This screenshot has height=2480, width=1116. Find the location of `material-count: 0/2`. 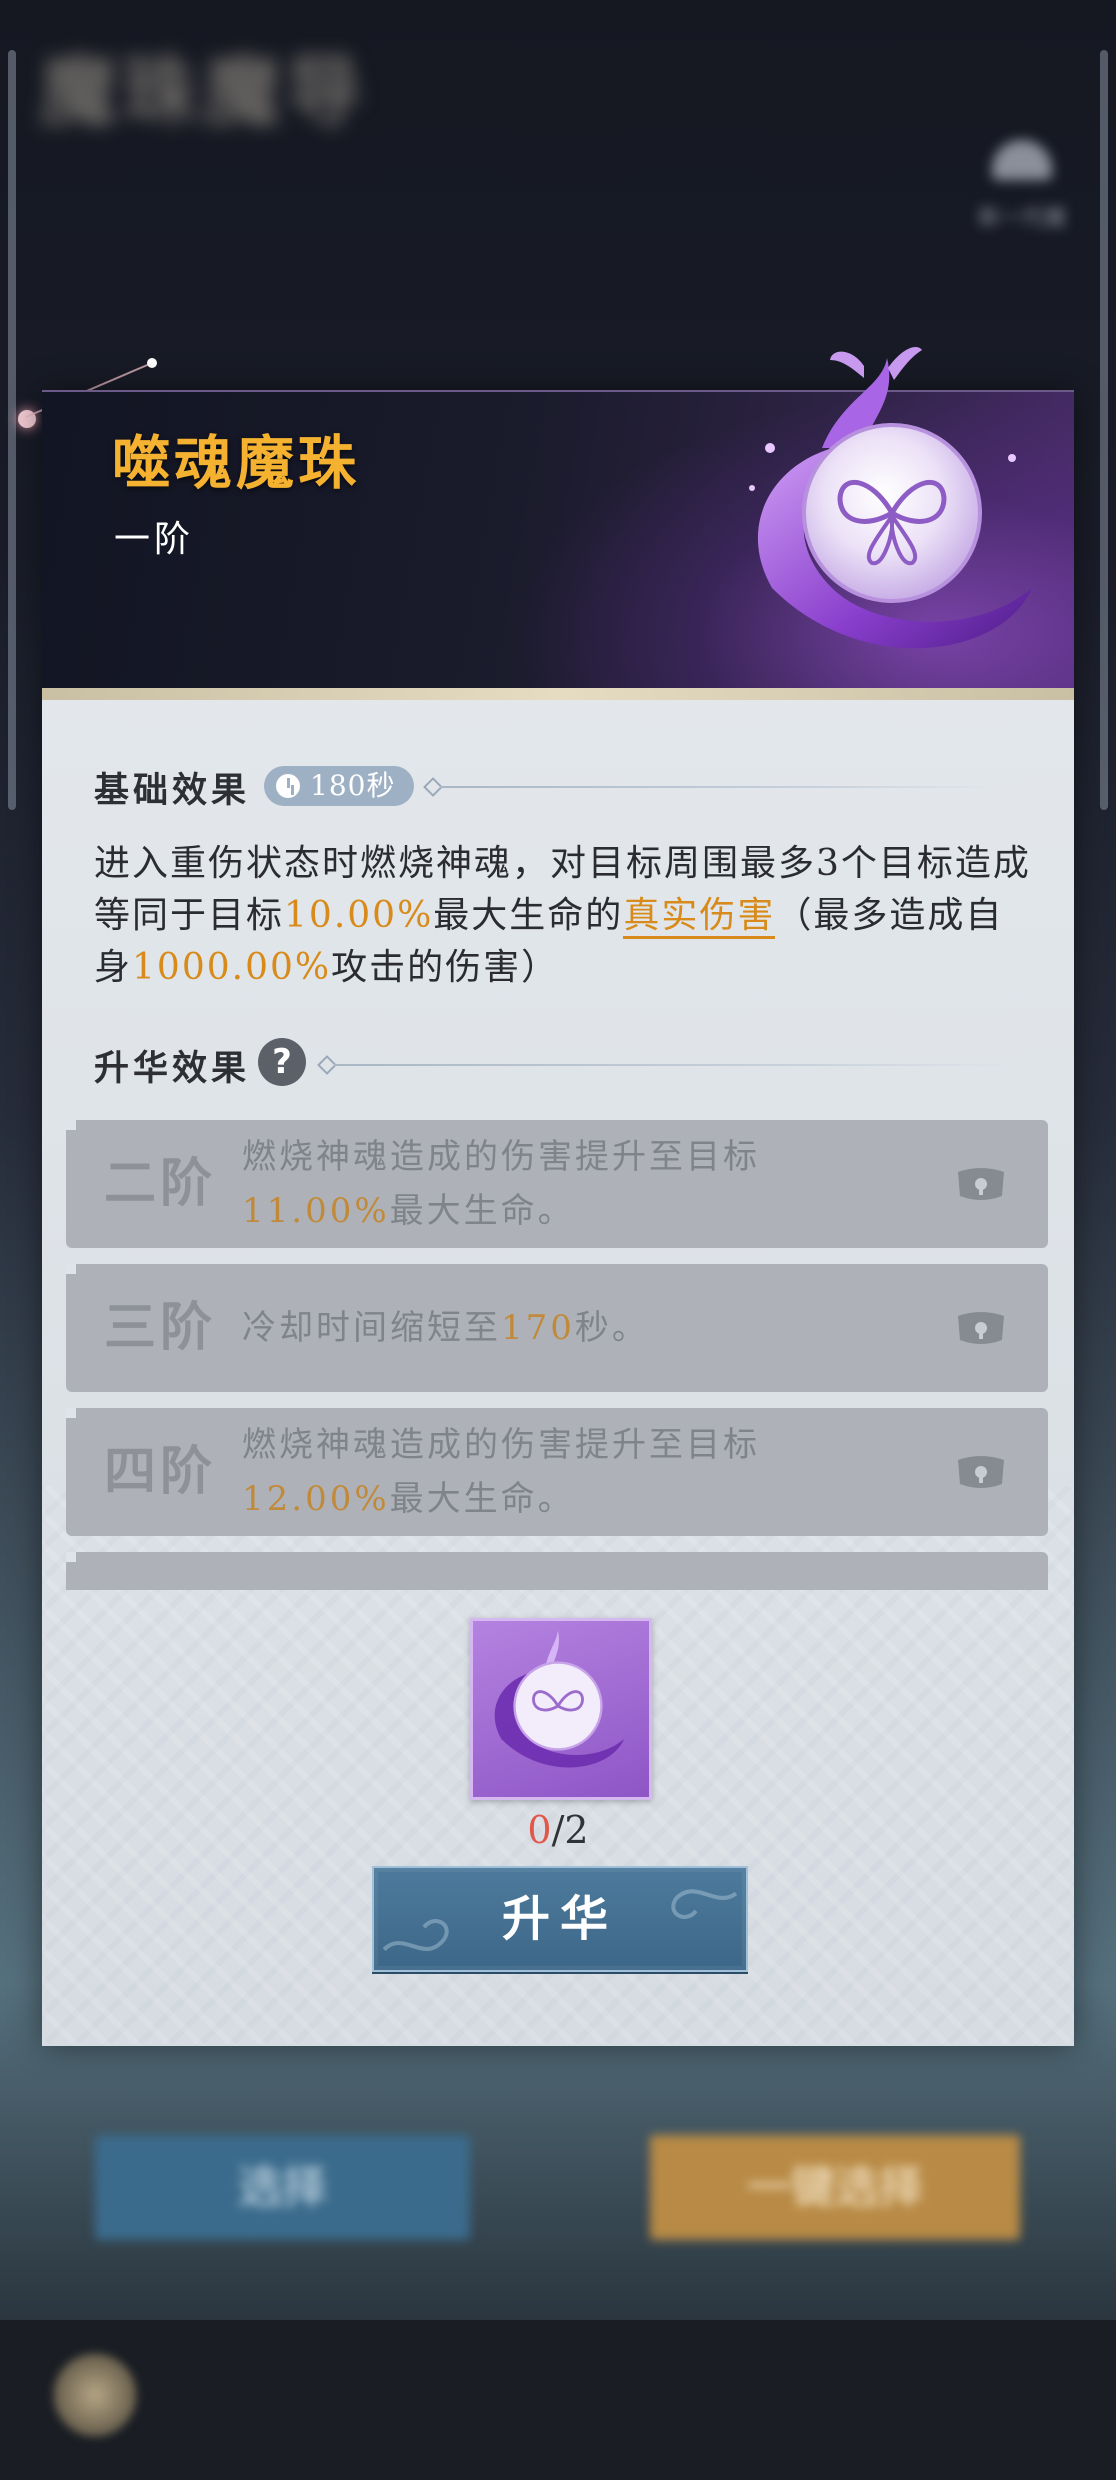

material-count: 0/2 is located at coordinates (558, 1830).